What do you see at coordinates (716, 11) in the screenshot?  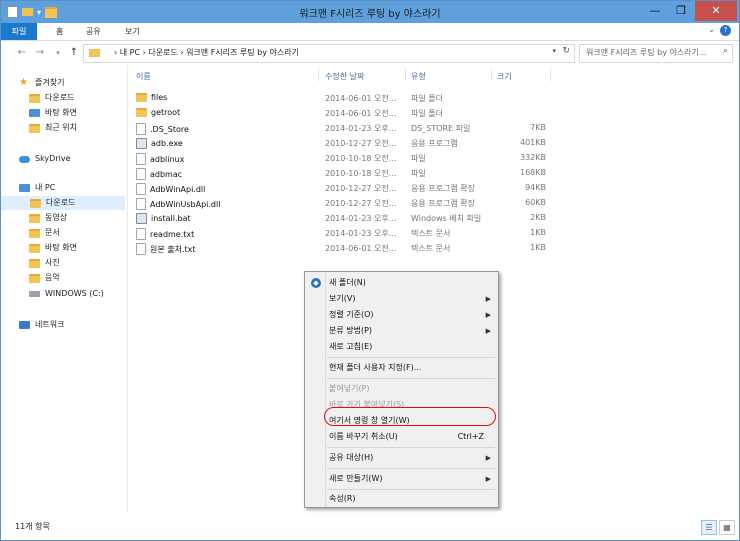 I see `close-button: ✕` at bounding box center [716, 11].